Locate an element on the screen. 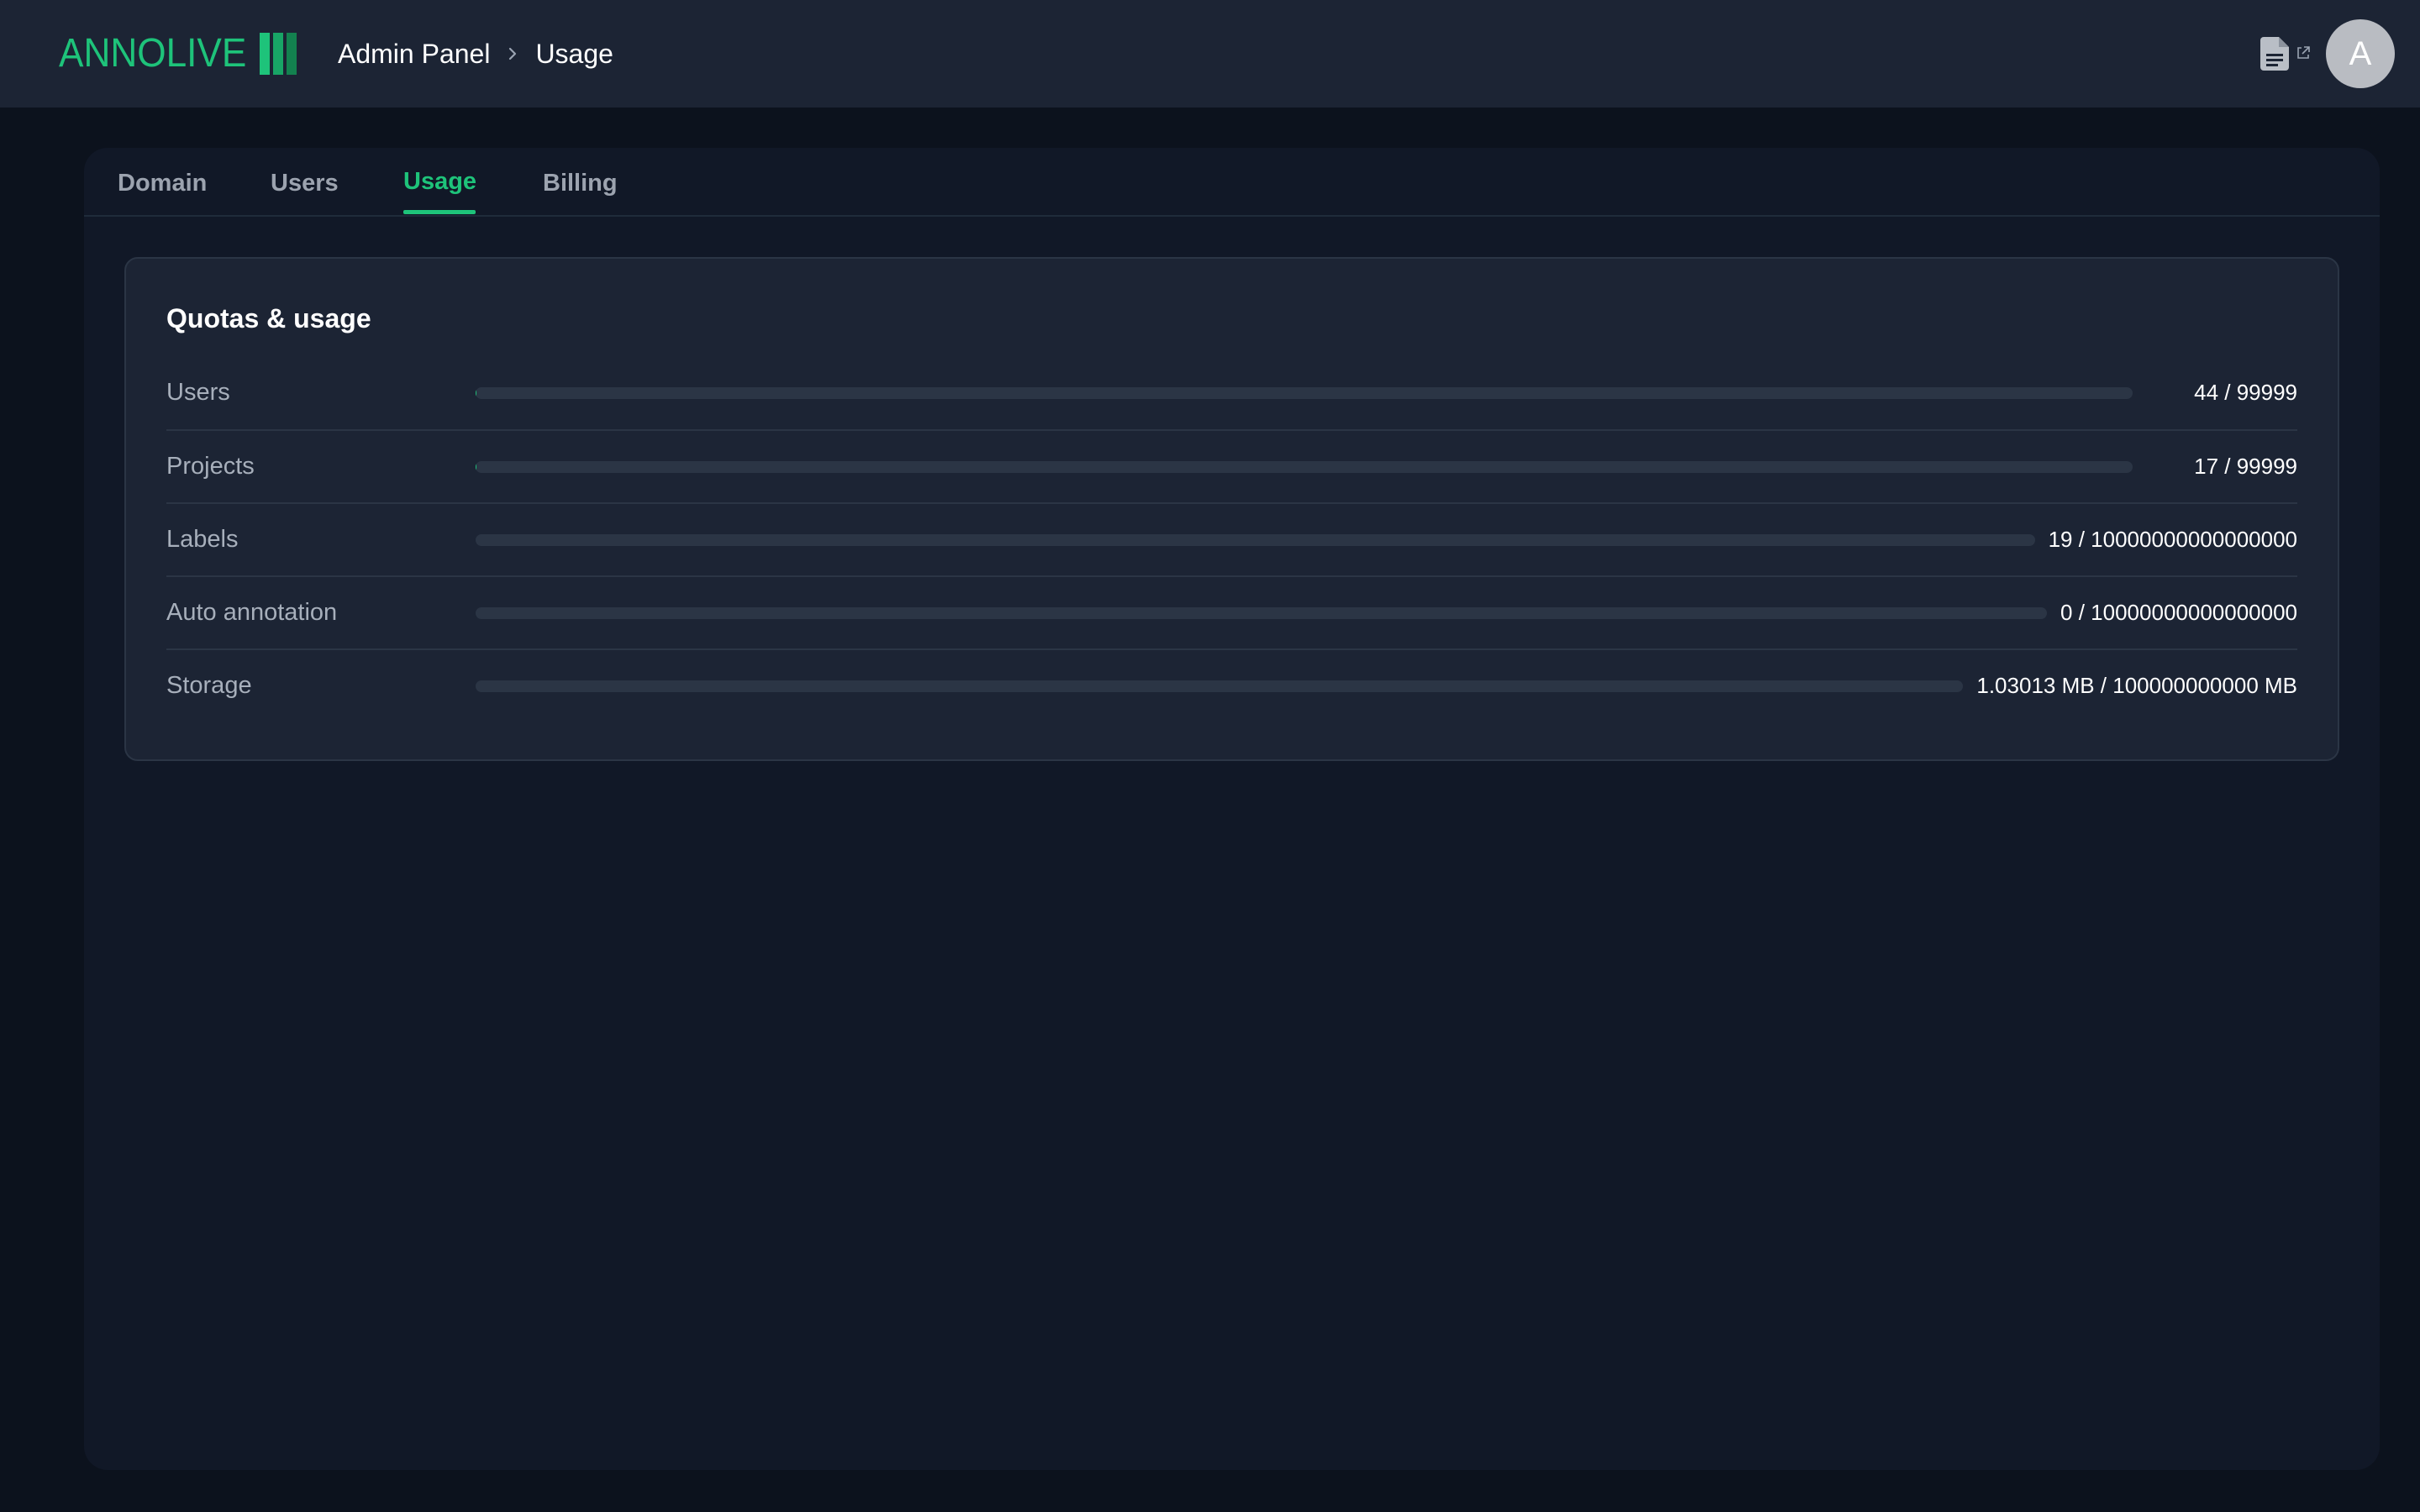  active-tab-indicator is located at coordinates (439, 212).